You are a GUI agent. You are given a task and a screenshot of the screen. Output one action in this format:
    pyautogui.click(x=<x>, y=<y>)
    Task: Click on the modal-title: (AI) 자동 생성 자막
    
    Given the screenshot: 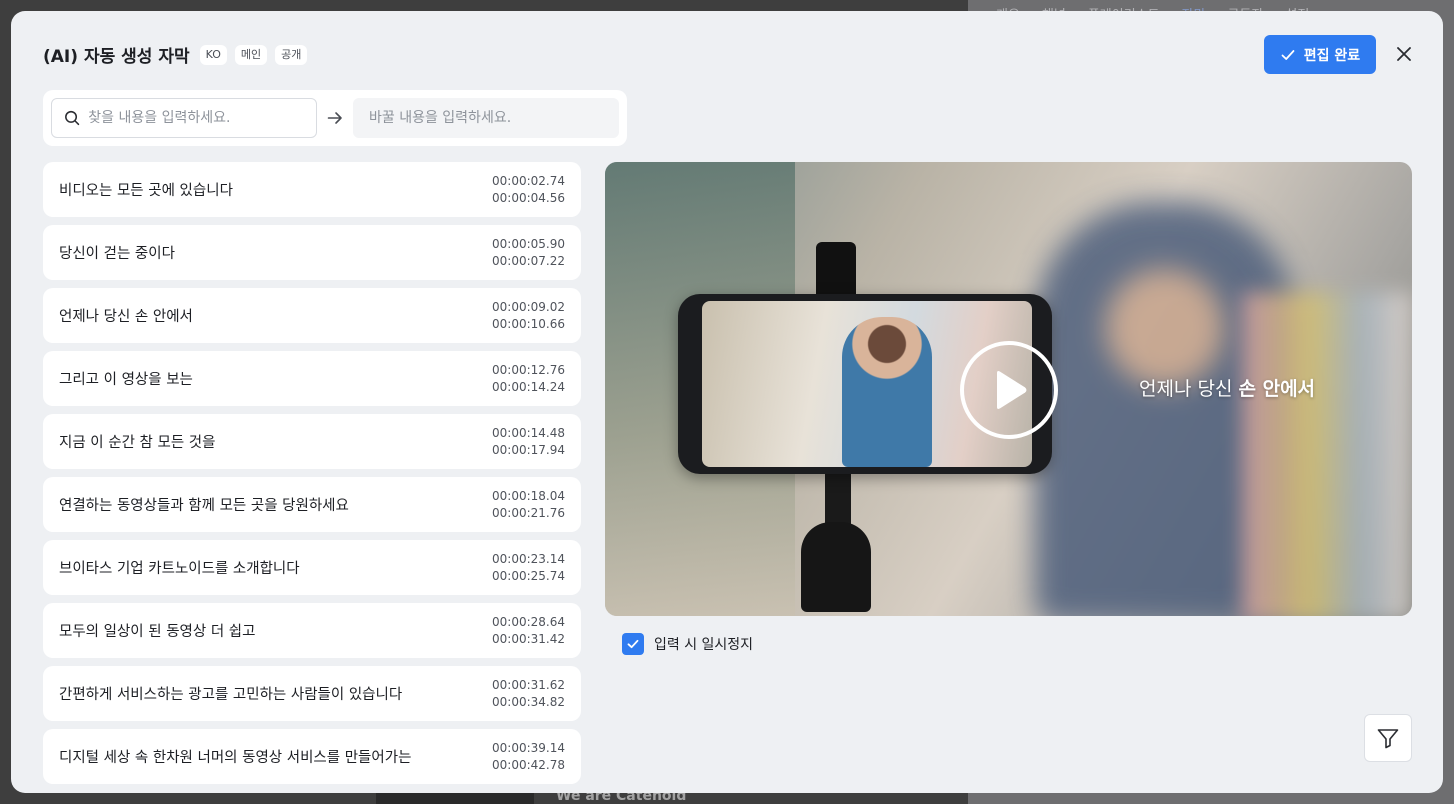 What is the action you would take?
    pyautogui.click(x=116, y=57)
    